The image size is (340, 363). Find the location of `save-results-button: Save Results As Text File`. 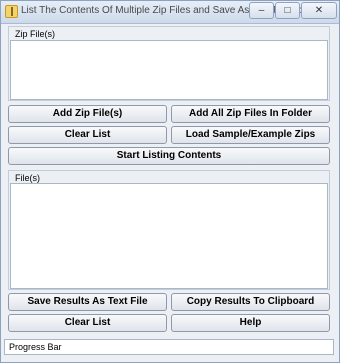

save-results-button: Save Results As Text File is located at coordinates (87, 302).